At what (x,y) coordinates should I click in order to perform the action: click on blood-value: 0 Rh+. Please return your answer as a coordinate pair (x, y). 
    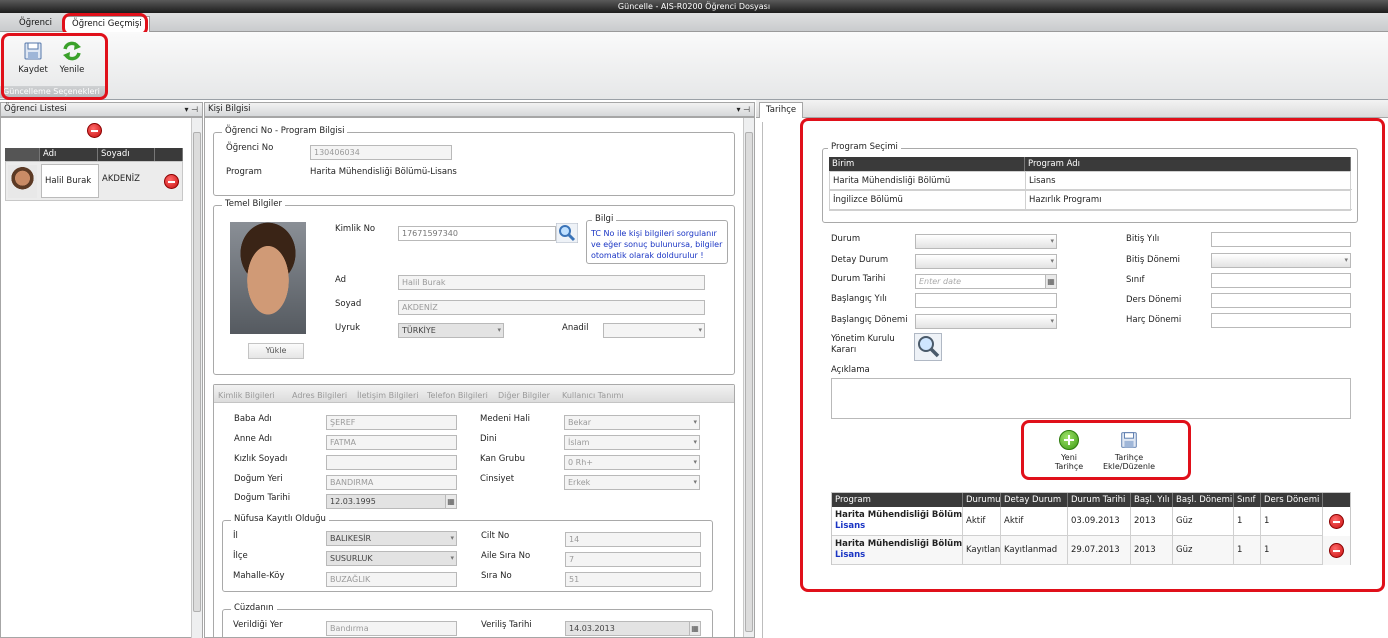
    Looking at the image, I should click on (580, 462).